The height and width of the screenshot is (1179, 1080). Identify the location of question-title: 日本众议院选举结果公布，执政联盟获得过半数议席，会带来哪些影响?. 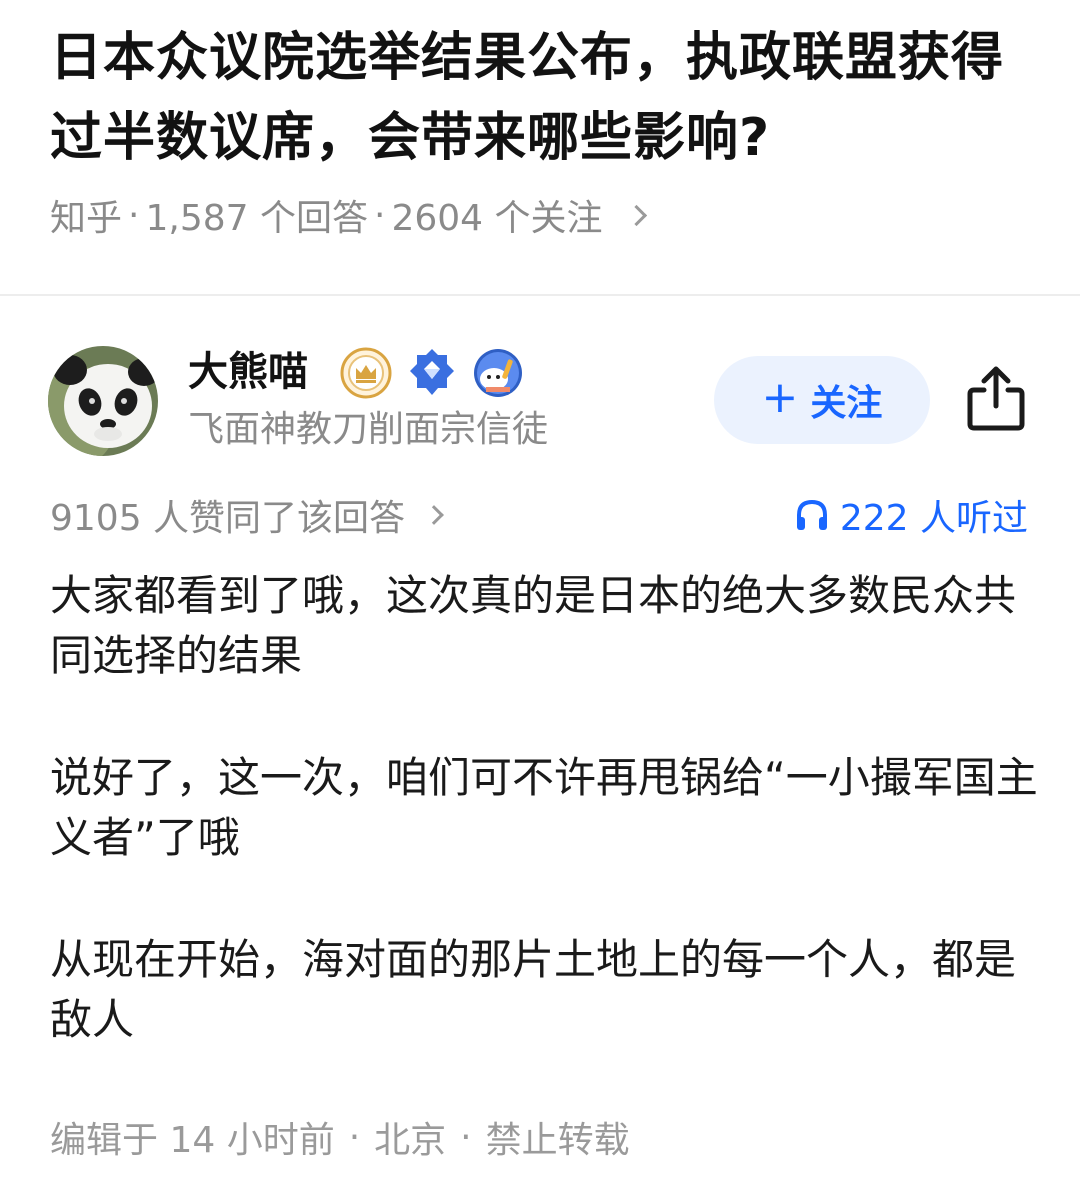
(545, 98).